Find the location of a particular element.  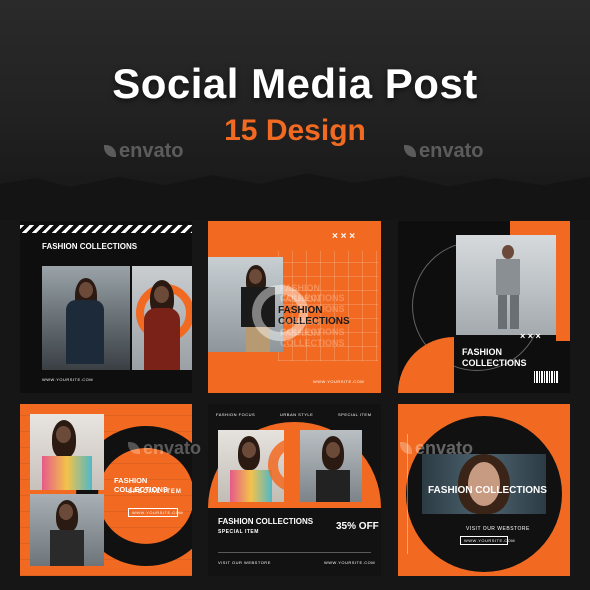

card5-top-left: FASHION FOCUS is located at coordinates (236, 414).